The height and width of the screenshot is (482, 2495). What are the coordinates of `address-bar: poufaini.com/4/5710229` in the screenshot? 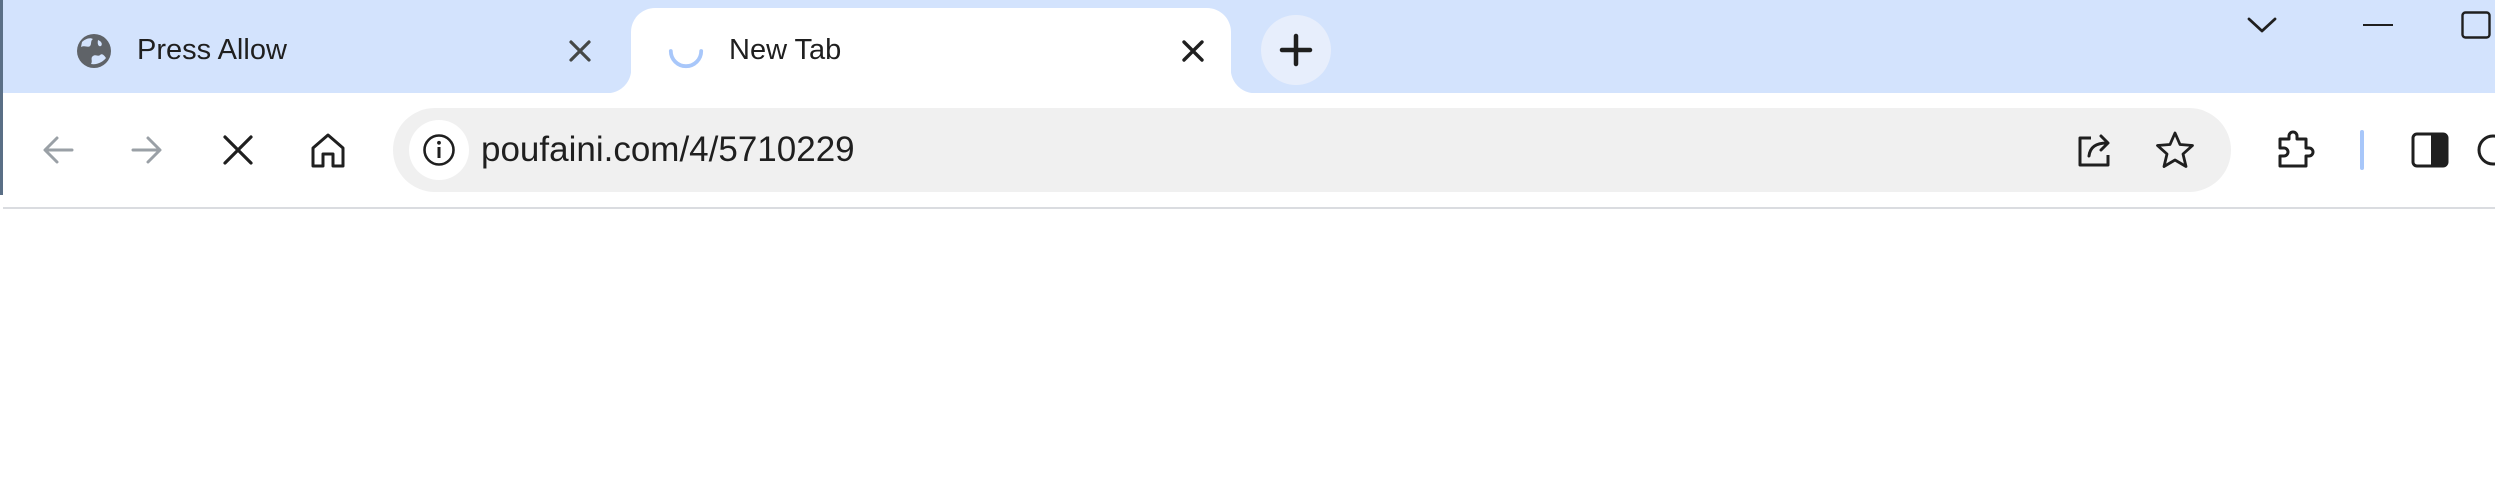 It's located at (1312, 150).